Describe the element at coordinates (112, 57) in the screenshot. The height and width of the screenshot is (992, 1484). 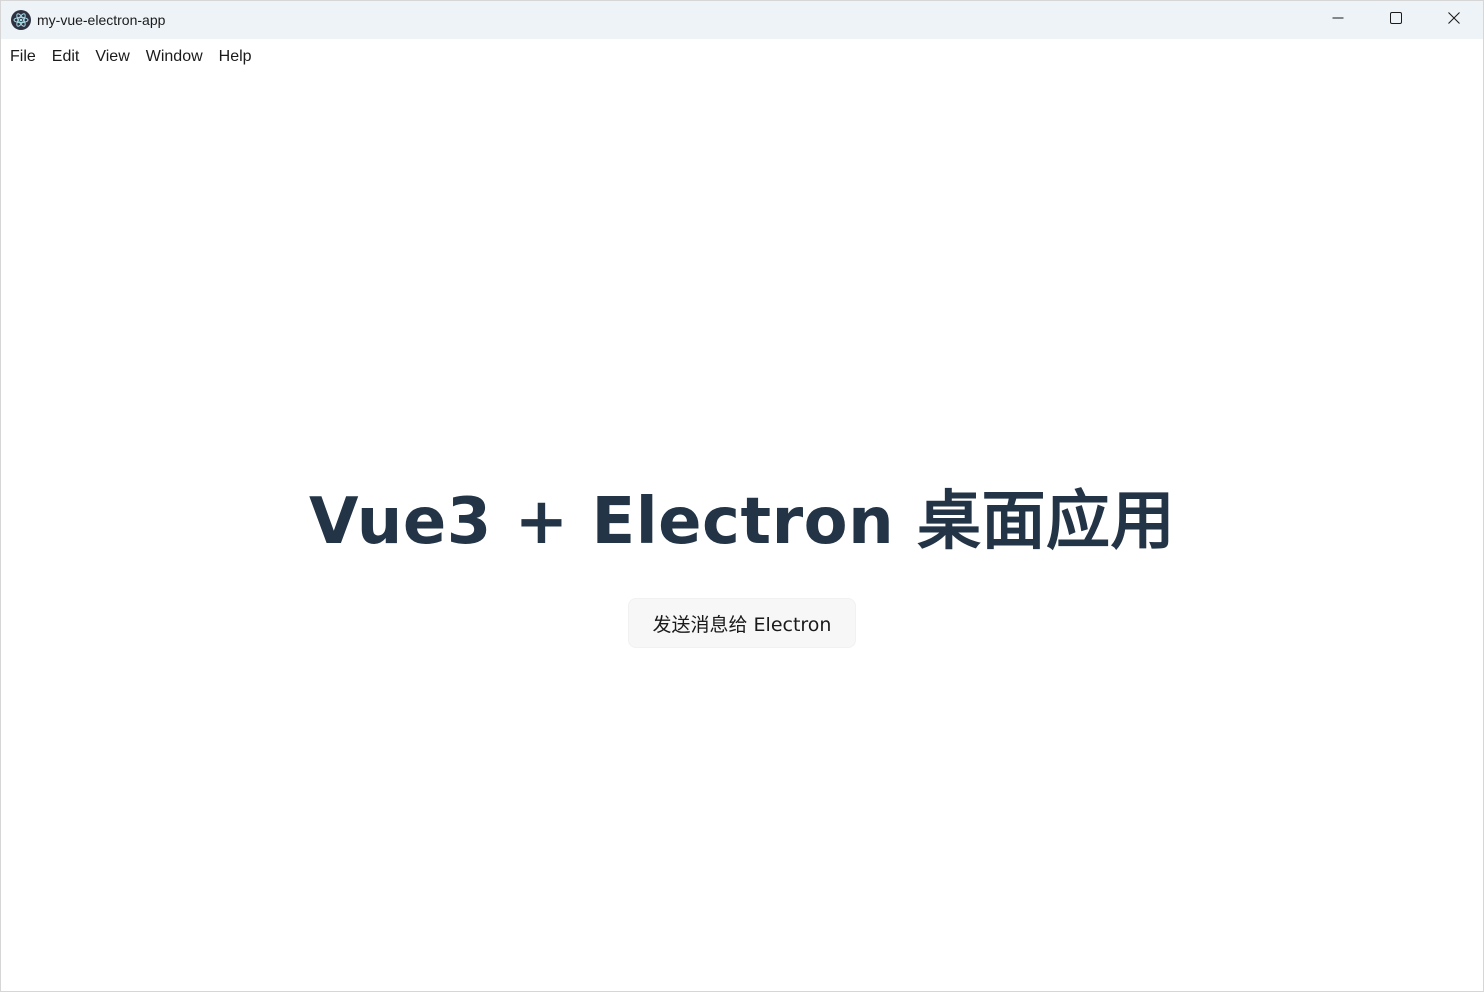
I see `menu-view: View` at that location.